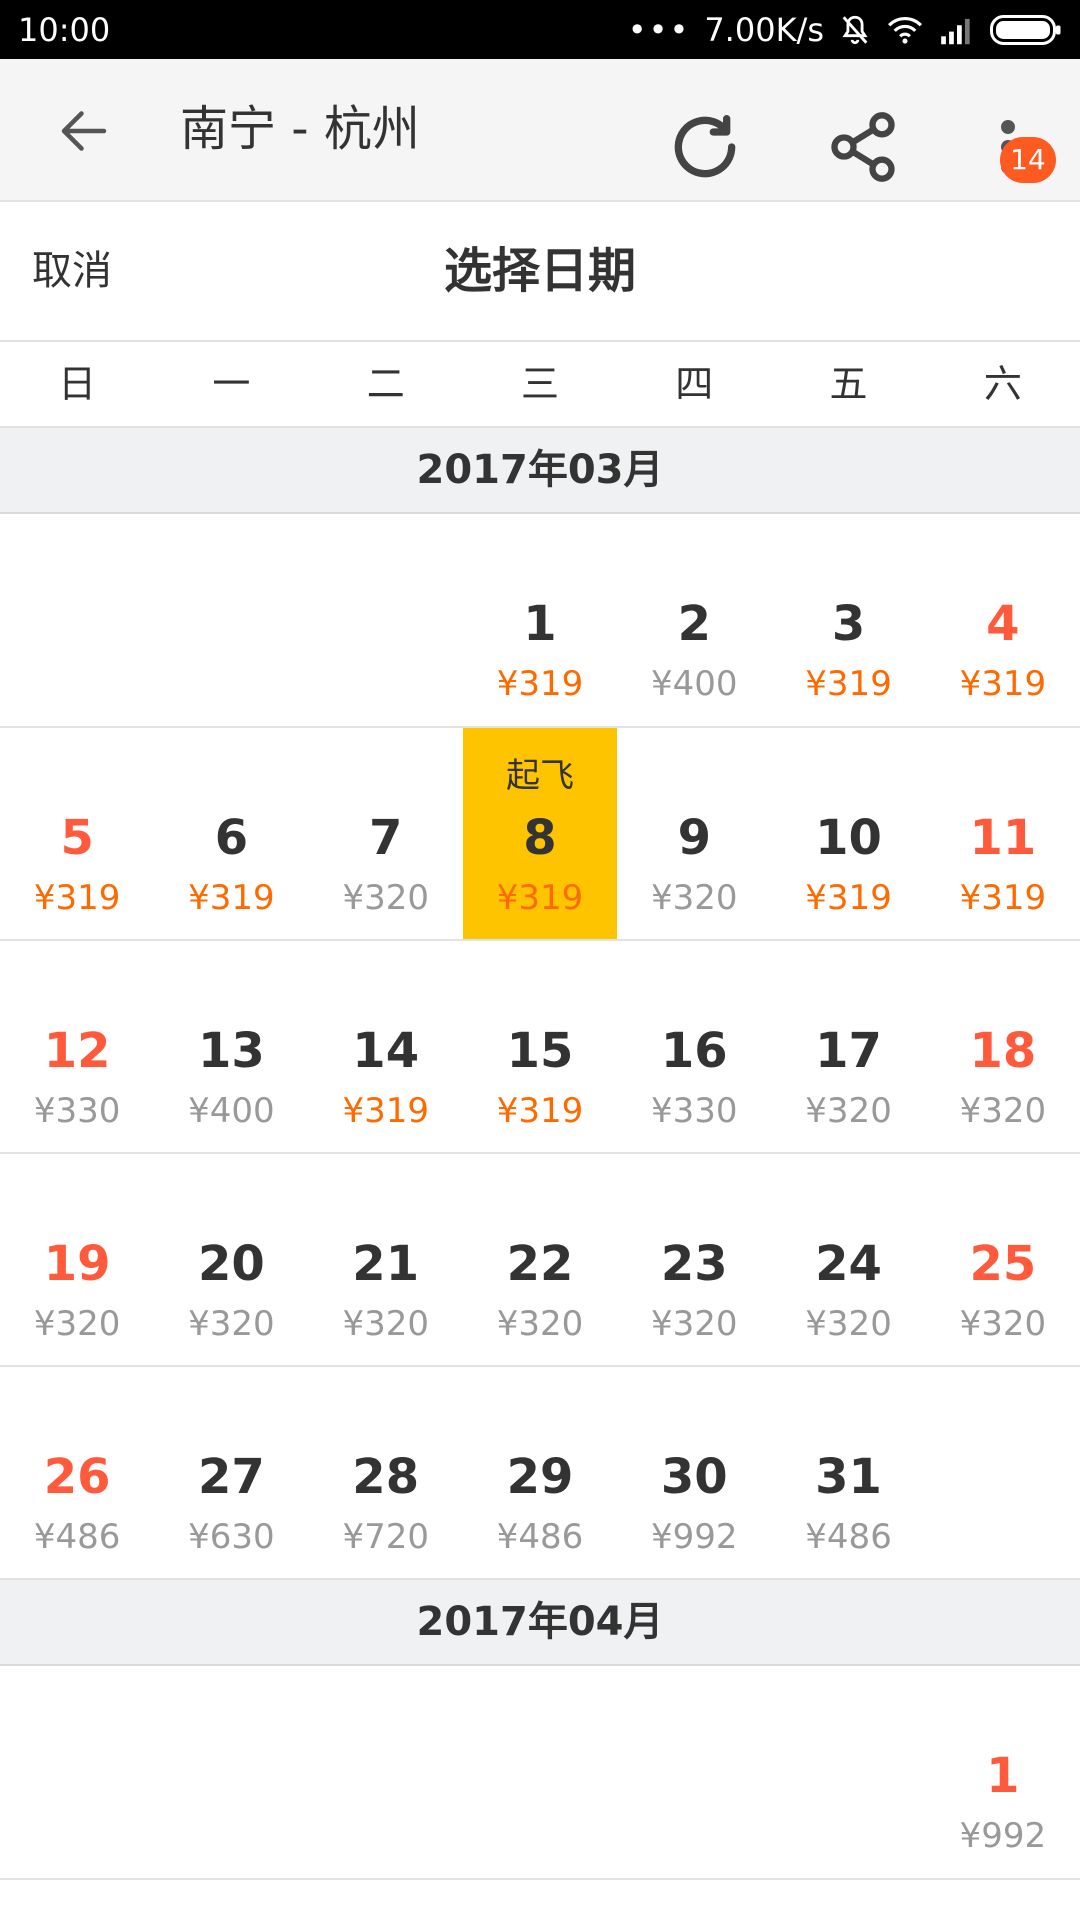 This screenshot has height=1920, width=1080. I want to click on day-cell: 1 ¥319, so click(540, 620).